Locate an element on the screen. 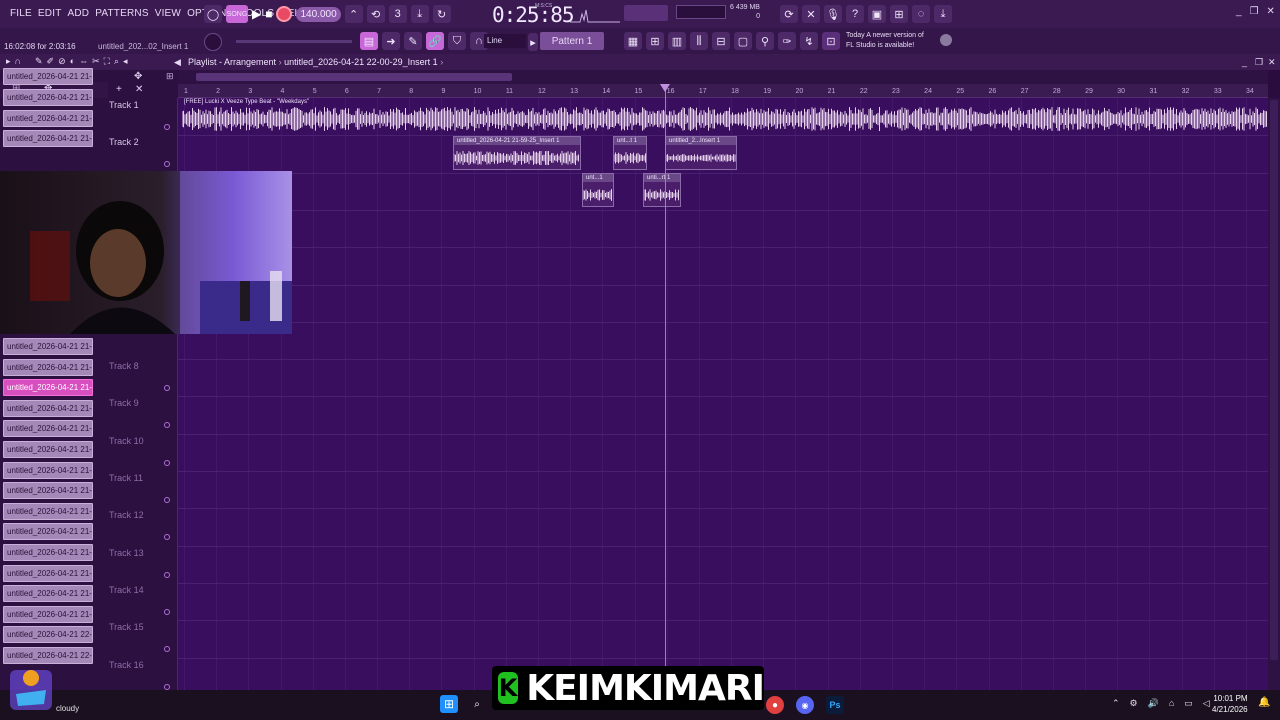 The width and height of the screenshot is (1280, 720). stop-button: ■ is located at coordinates (268, 14).